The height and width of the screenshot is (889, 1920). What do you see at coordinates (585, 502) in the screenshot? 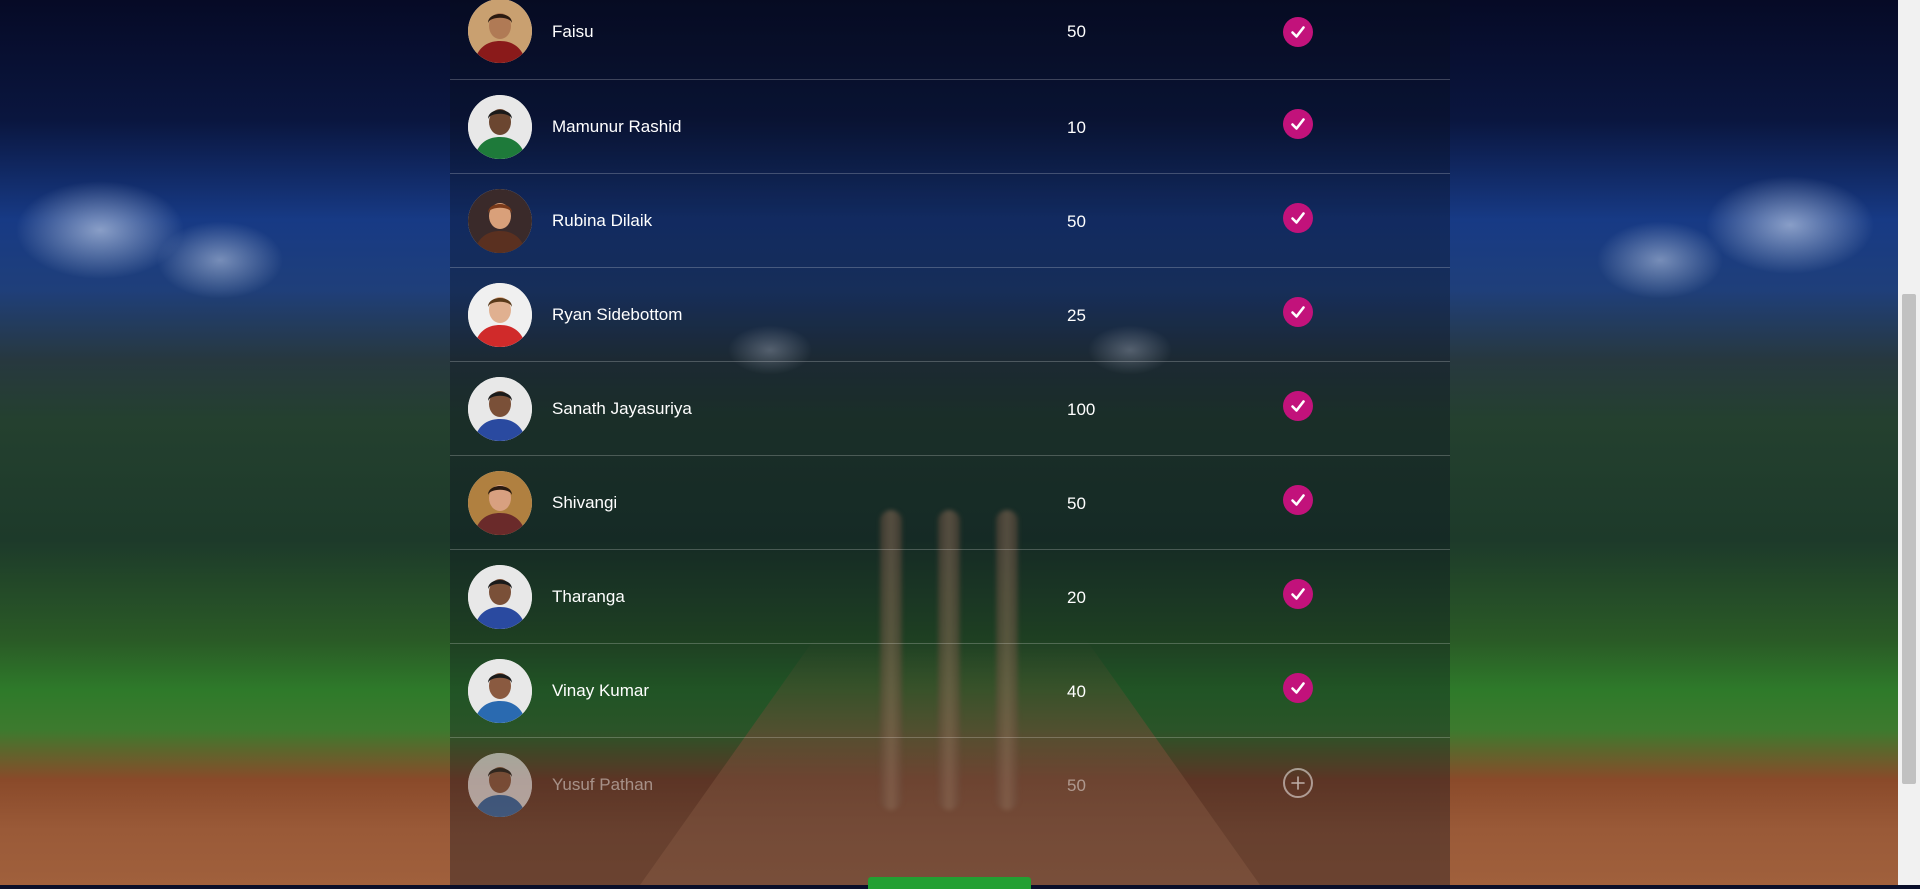
I see `player-name: Shivangi` at bounding box center [585, 502].